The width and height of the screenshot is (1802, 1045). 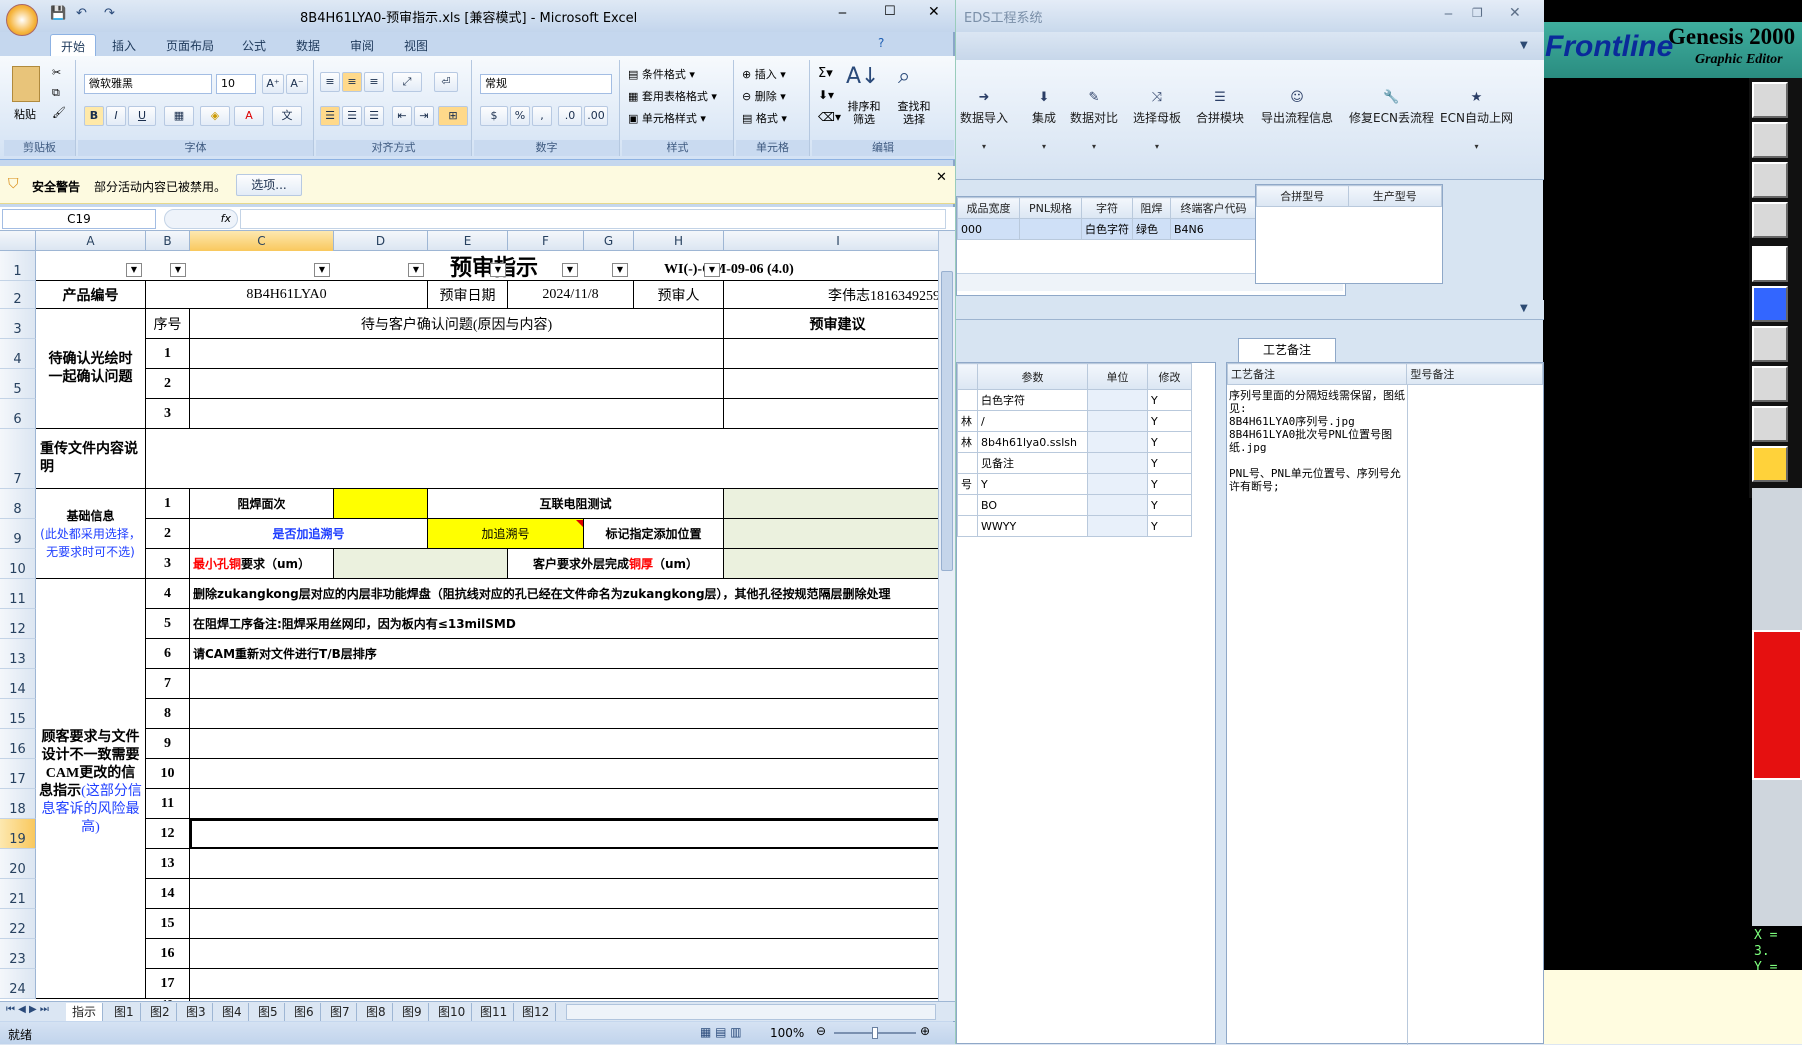 What do you see at coordinates (287, 116) in the screenshot?
I see `phonetic-icon: 文` at bounding box center [287, 116].